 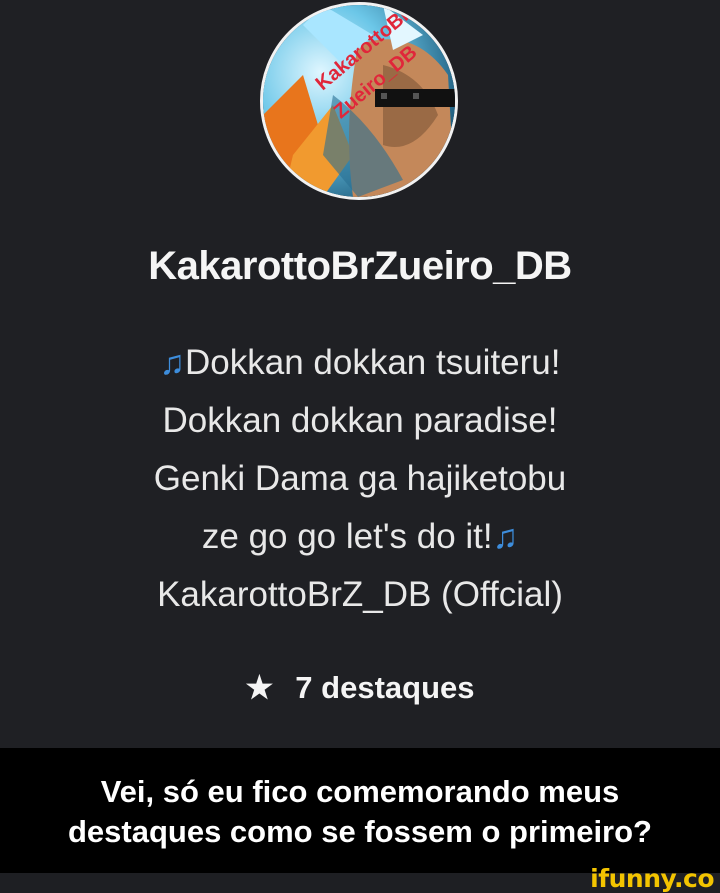 What do you see at coordinates (360, 791) in the screenshot?
I see `caption-line: Vei, só eu fico comemorando meus` at bounding box center [360, 791].